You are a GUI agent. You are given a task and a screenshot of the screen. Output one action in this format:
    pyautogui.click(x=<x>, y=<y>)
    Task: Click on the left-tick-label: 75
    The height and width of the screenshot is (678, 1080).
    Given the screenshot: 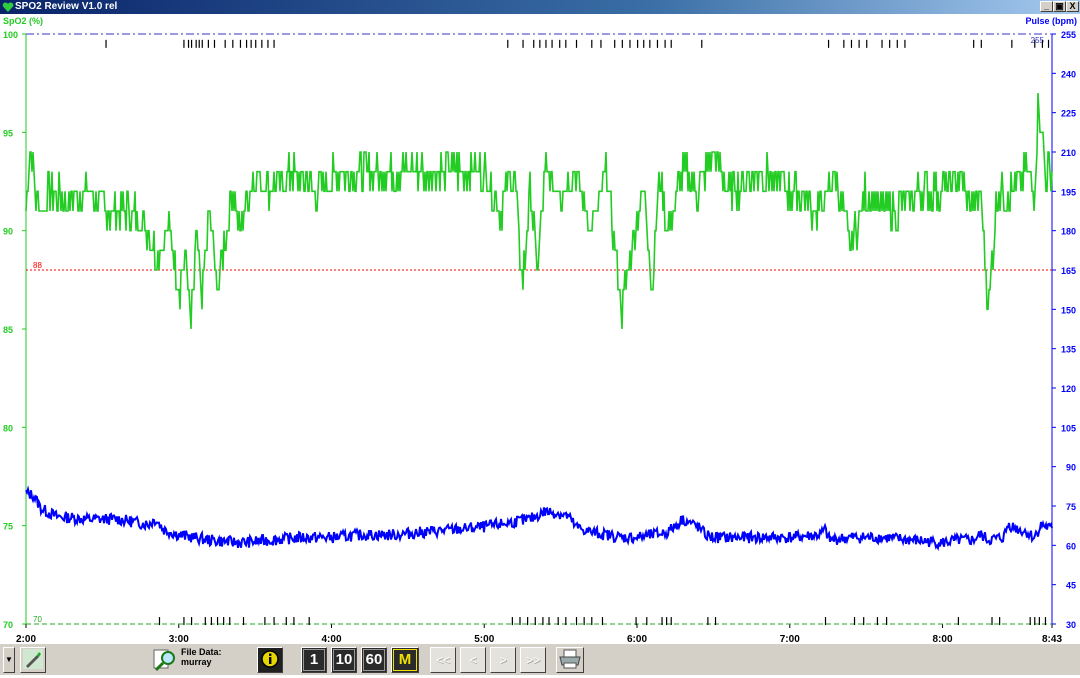 What is the action you would take?
    pyautogui.click(x=8, y=527)
    